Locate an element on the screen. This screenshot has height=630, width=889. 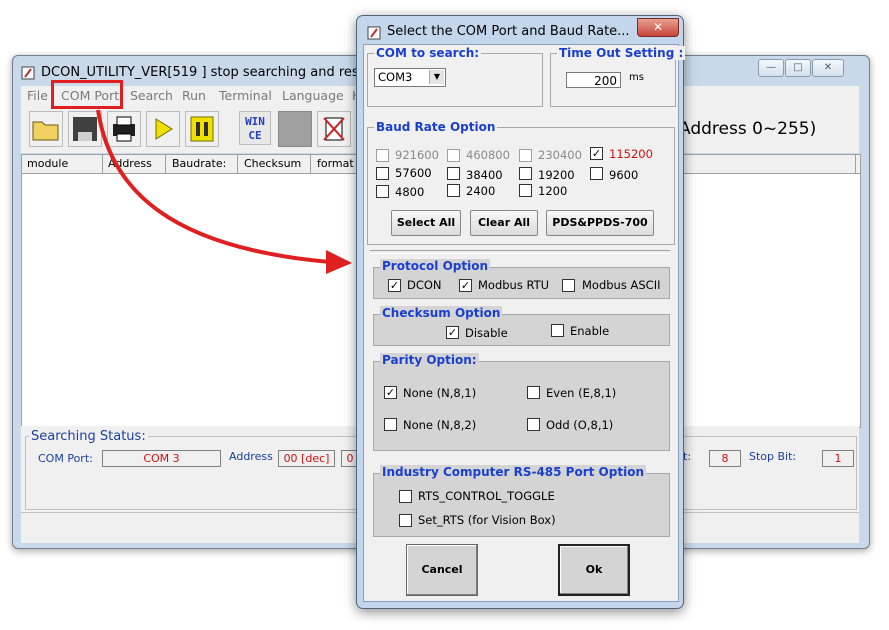
parity-none-n82-checkbox is located at coordinates (390, 424).